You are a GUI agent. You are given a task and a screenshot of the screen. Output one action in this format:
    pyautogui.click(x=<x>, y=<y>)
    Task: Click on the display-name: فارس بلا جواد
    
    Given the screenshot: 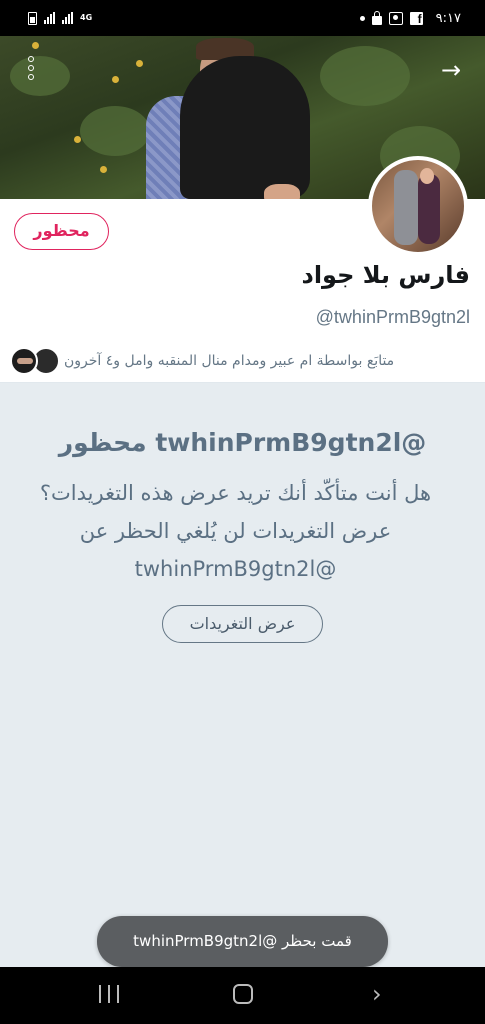 What is the action you would take?
    pyautogui.click(x=386, y=275)
    